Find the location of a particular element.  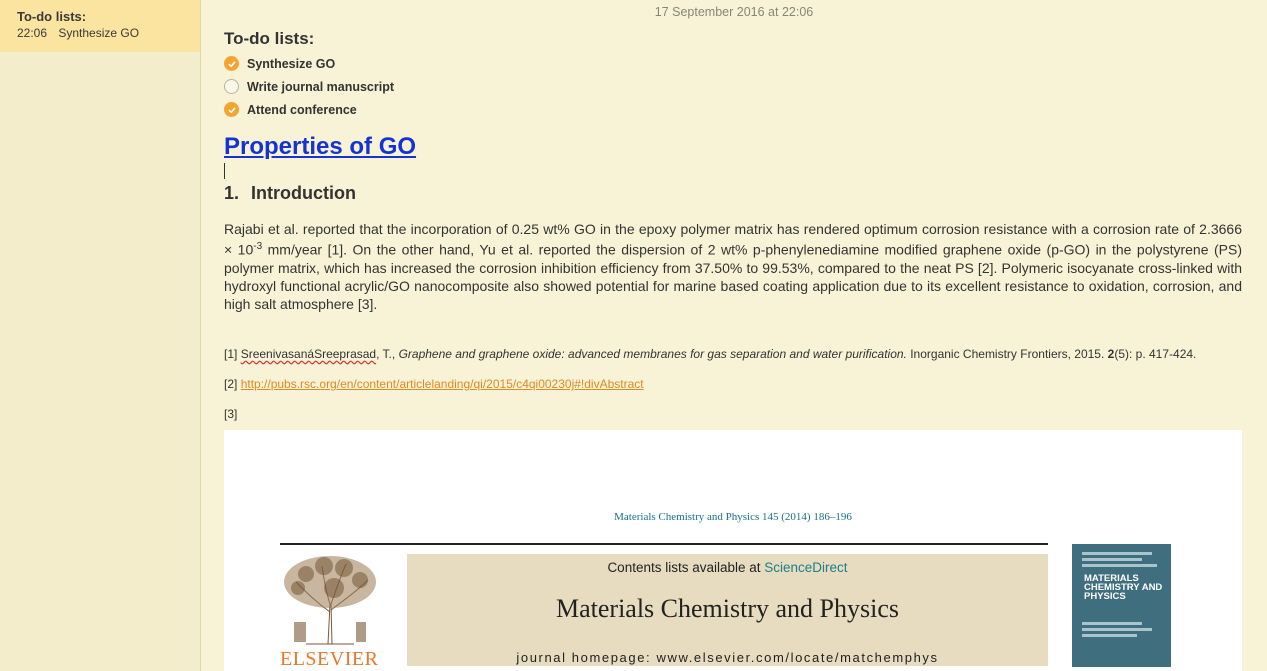

text-cursor is located at coordinates (224, 171).